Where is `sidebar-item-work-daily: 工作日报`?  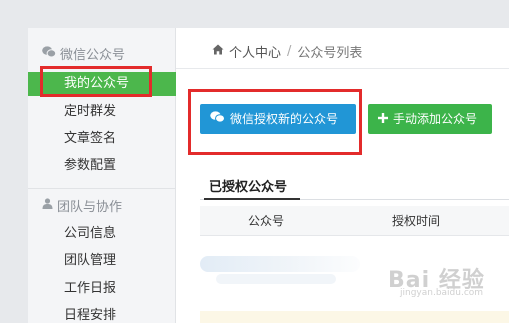 sidebar-item-work-daily: 工作日报 is located at coordinates (102, 289).